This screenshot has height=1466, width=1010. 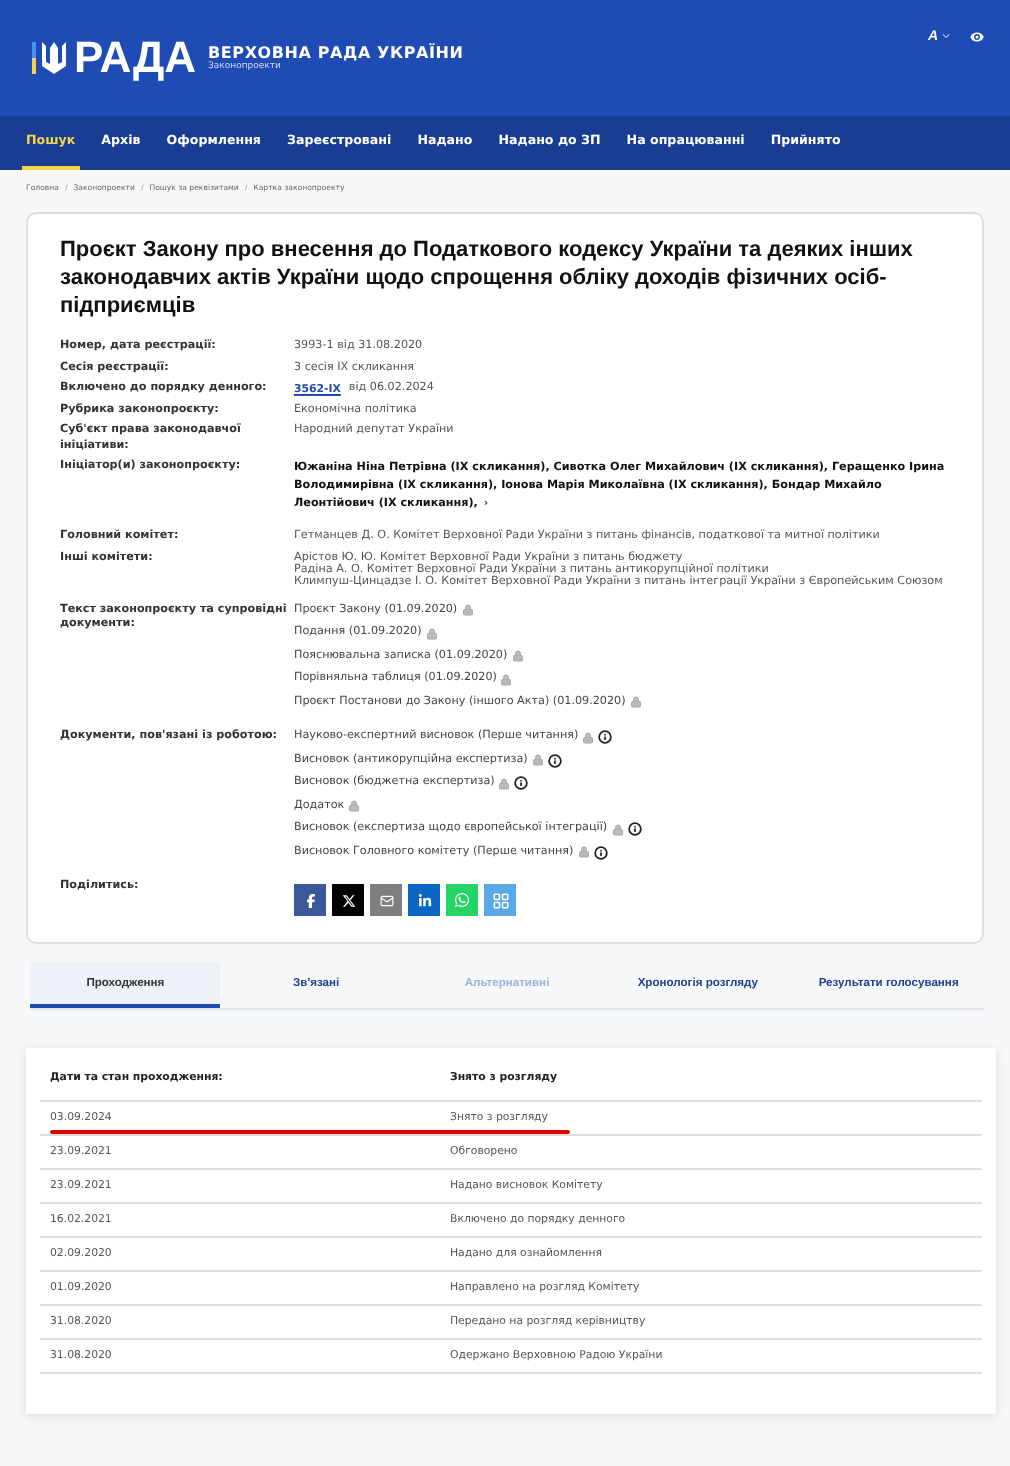 I want to click on logo-text: РАДА, so click(x=135, y=58).